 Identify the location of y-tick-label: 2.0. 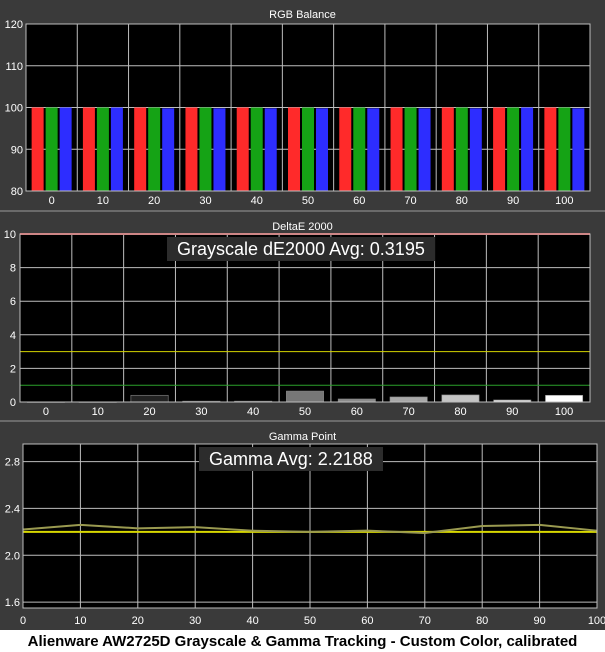
(12, 556).